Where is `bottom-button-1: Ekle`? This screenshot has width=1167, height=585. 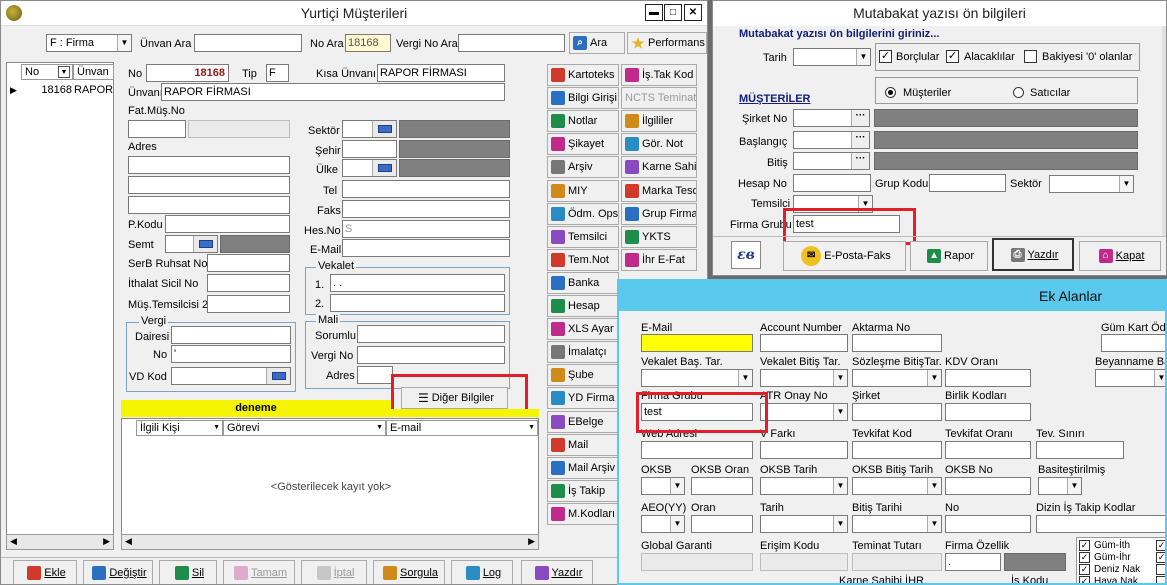
bottom-button-1: Ekle is located at coordinates (45, 572).